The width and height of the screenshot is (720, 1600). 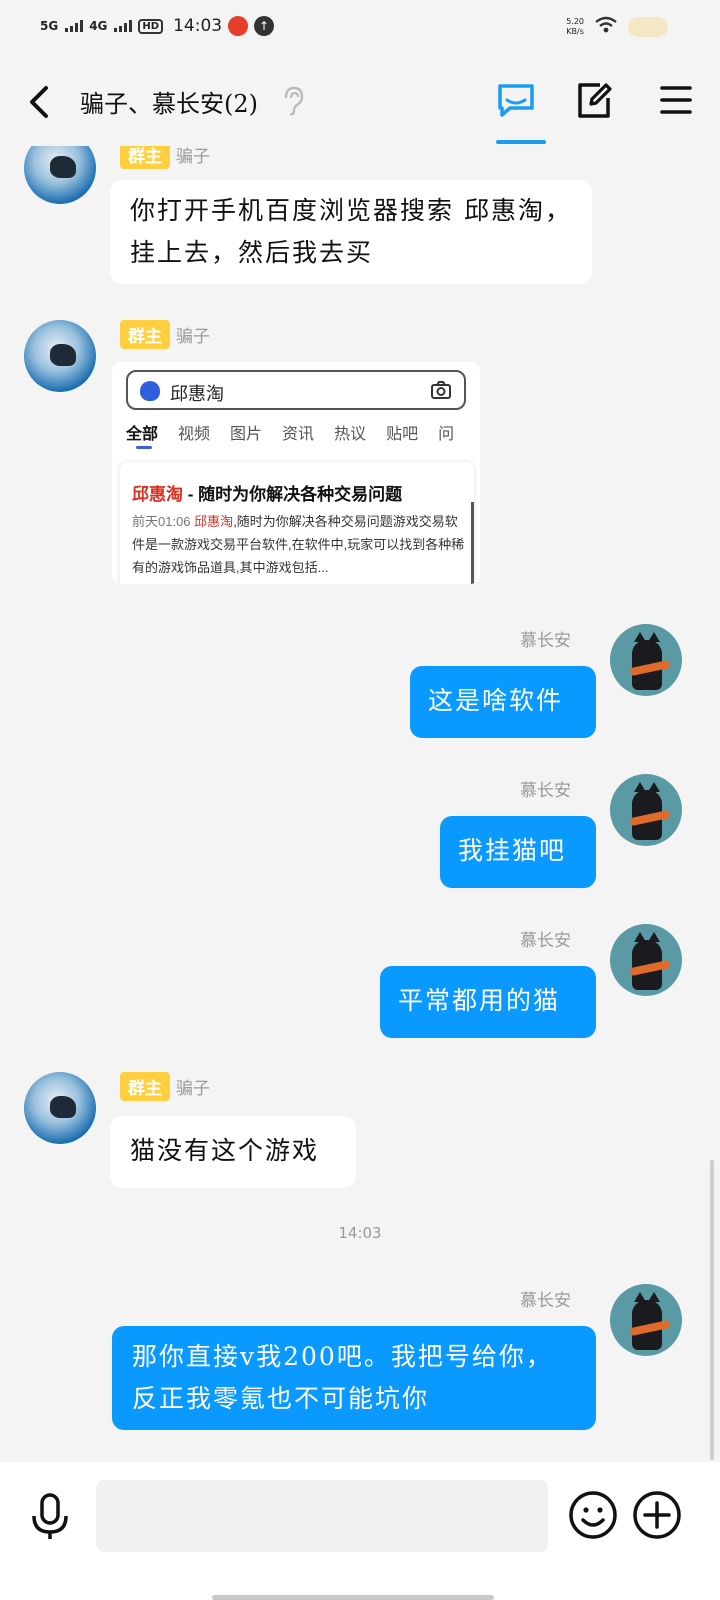 I want to click on app-notification-icon, so click(x=238, y=26).